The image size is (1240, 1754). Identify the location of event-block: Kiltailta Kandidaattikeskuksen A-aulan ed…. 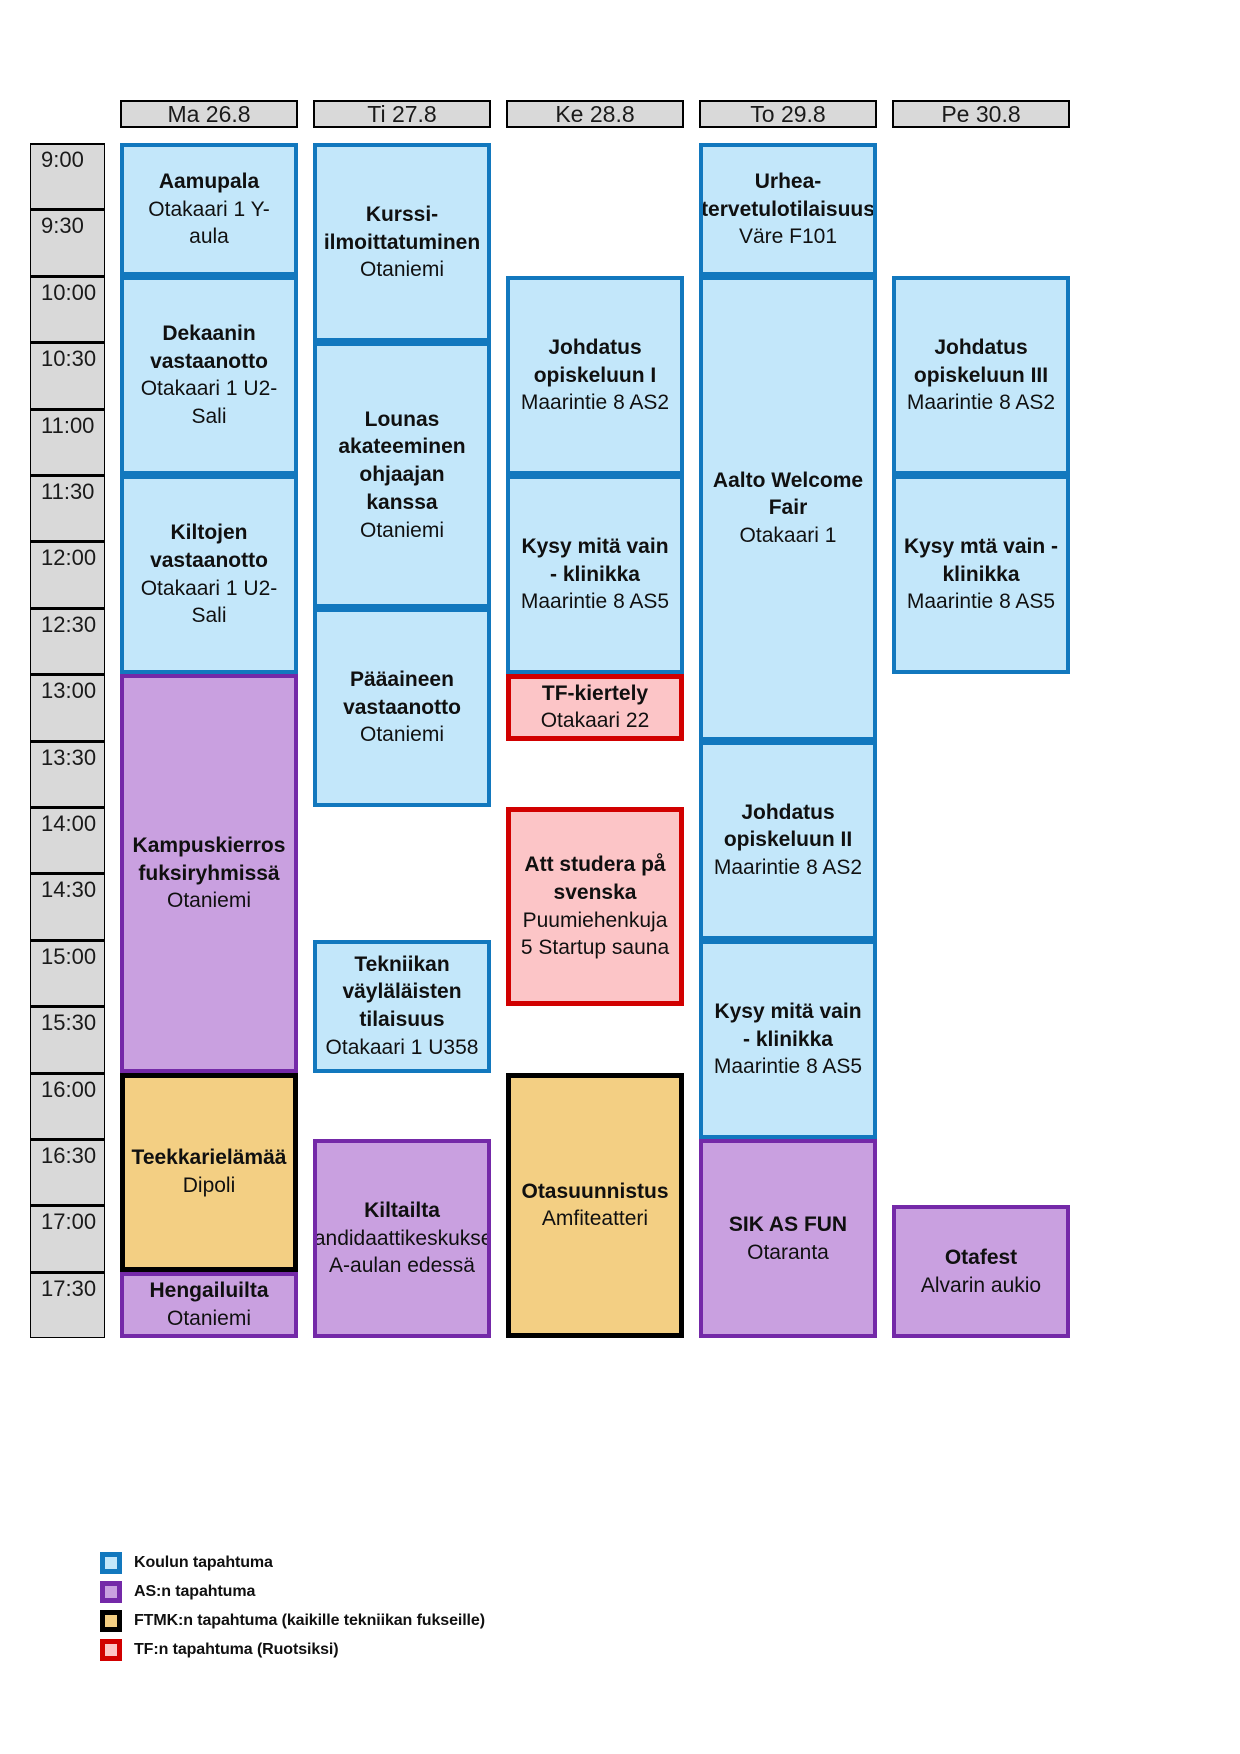
(402, 1239).